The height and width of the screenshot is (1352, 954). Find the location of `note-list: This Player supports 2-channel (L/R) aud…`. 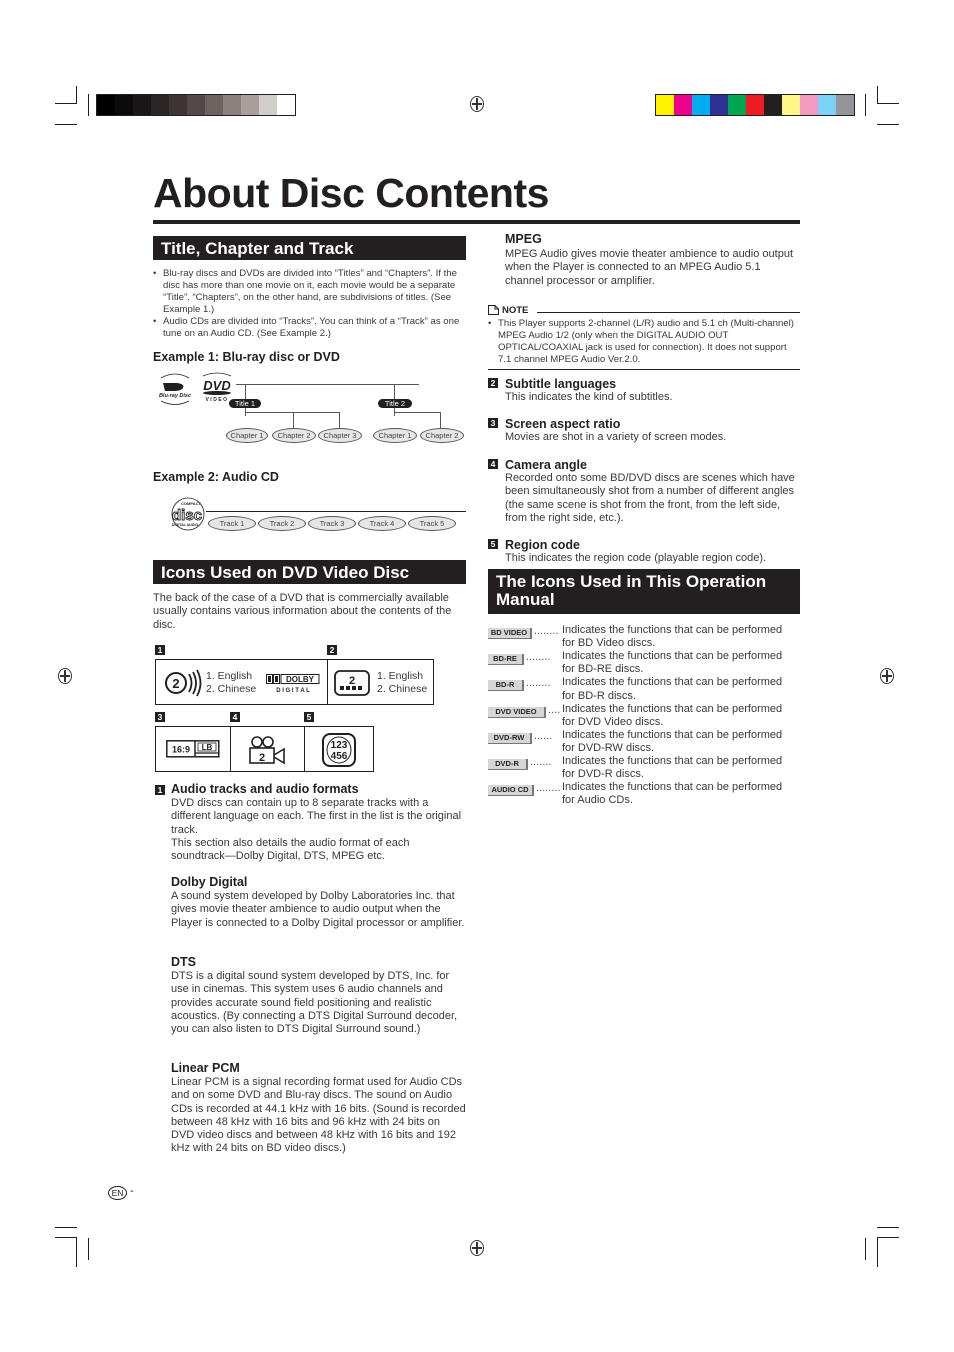

note-list: This Player supports 2-channel (L/R) aud… is located at coordinates (644, 342).